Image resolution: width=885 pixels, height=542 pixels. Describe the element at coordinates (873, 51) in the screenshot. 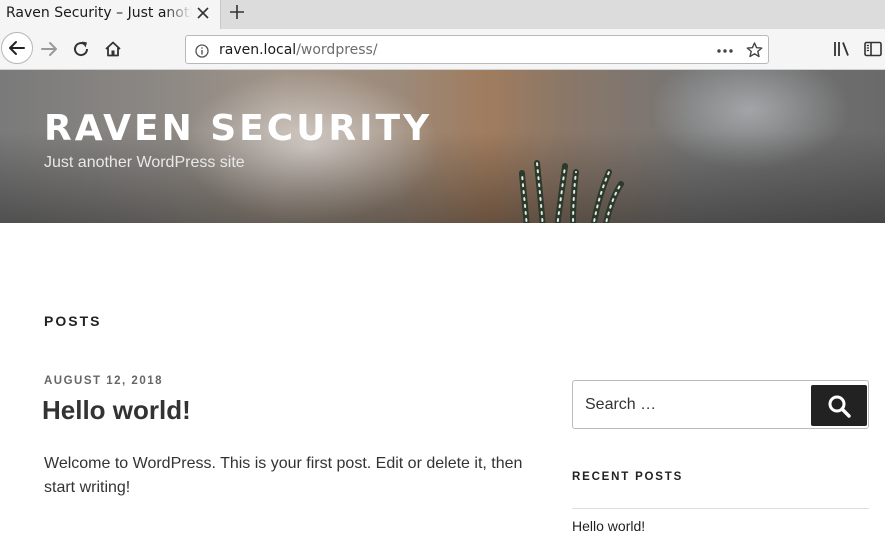

I see `sidebar-icon` at that location.